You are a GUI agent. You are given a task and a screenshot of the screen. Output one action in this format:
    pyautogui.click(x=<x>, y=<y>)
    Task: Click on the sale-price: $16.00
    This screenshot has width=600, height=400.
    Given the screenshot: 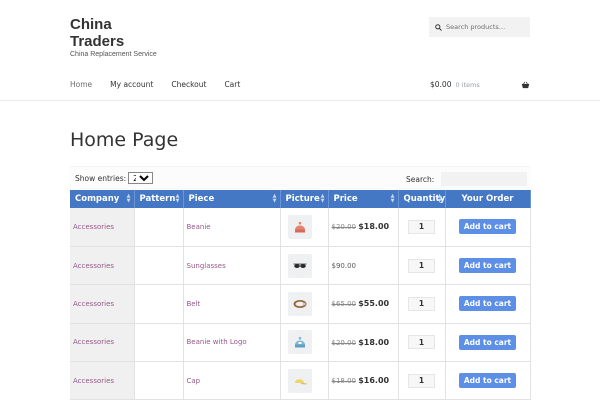 What is the action you would take?
    pyautogui.click(x=374, y=381)
    